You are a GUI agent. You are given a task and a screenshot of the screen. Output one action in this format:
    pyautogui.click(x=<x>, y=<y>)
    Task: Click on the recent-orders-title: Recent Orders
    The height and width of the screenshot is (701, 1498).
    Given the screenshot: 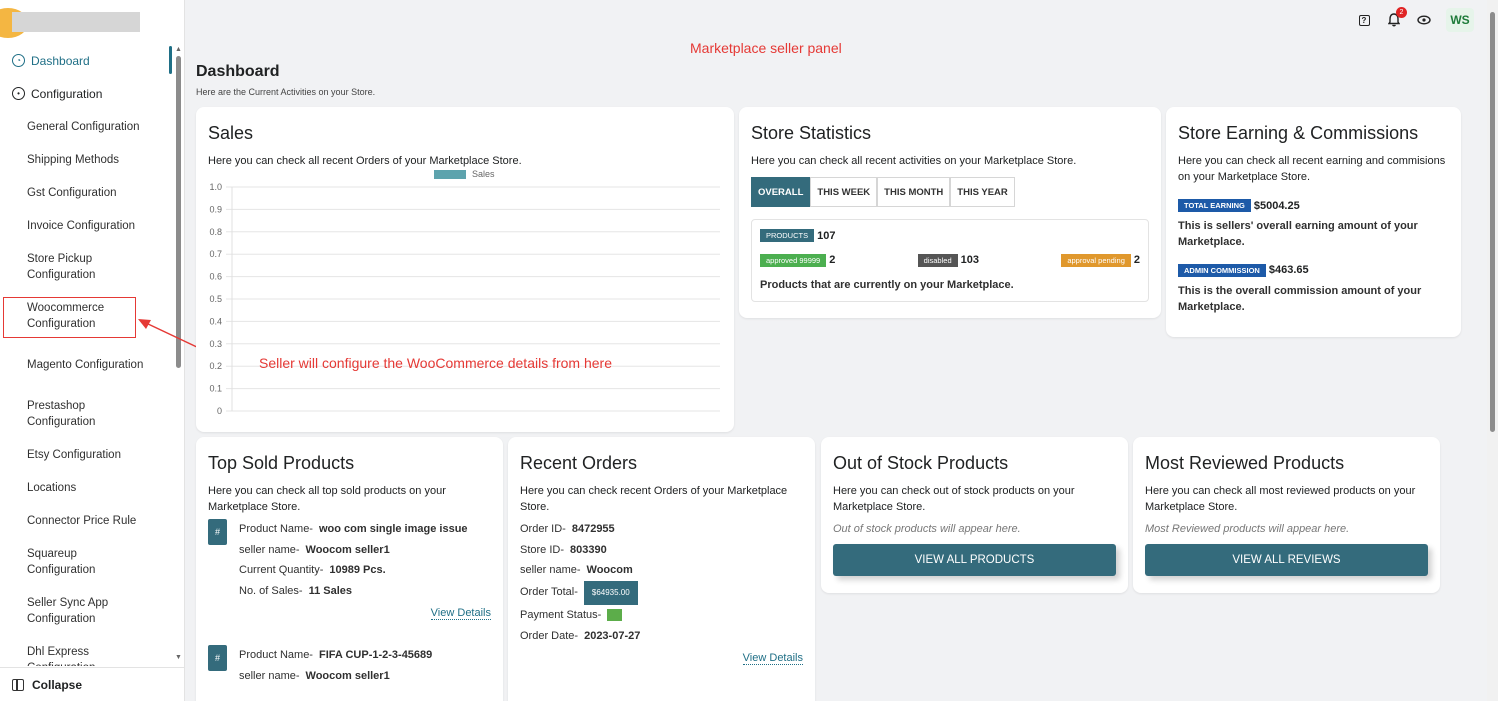 What is the action you would take?
    pyautogui.click(x=579, y=463)
    